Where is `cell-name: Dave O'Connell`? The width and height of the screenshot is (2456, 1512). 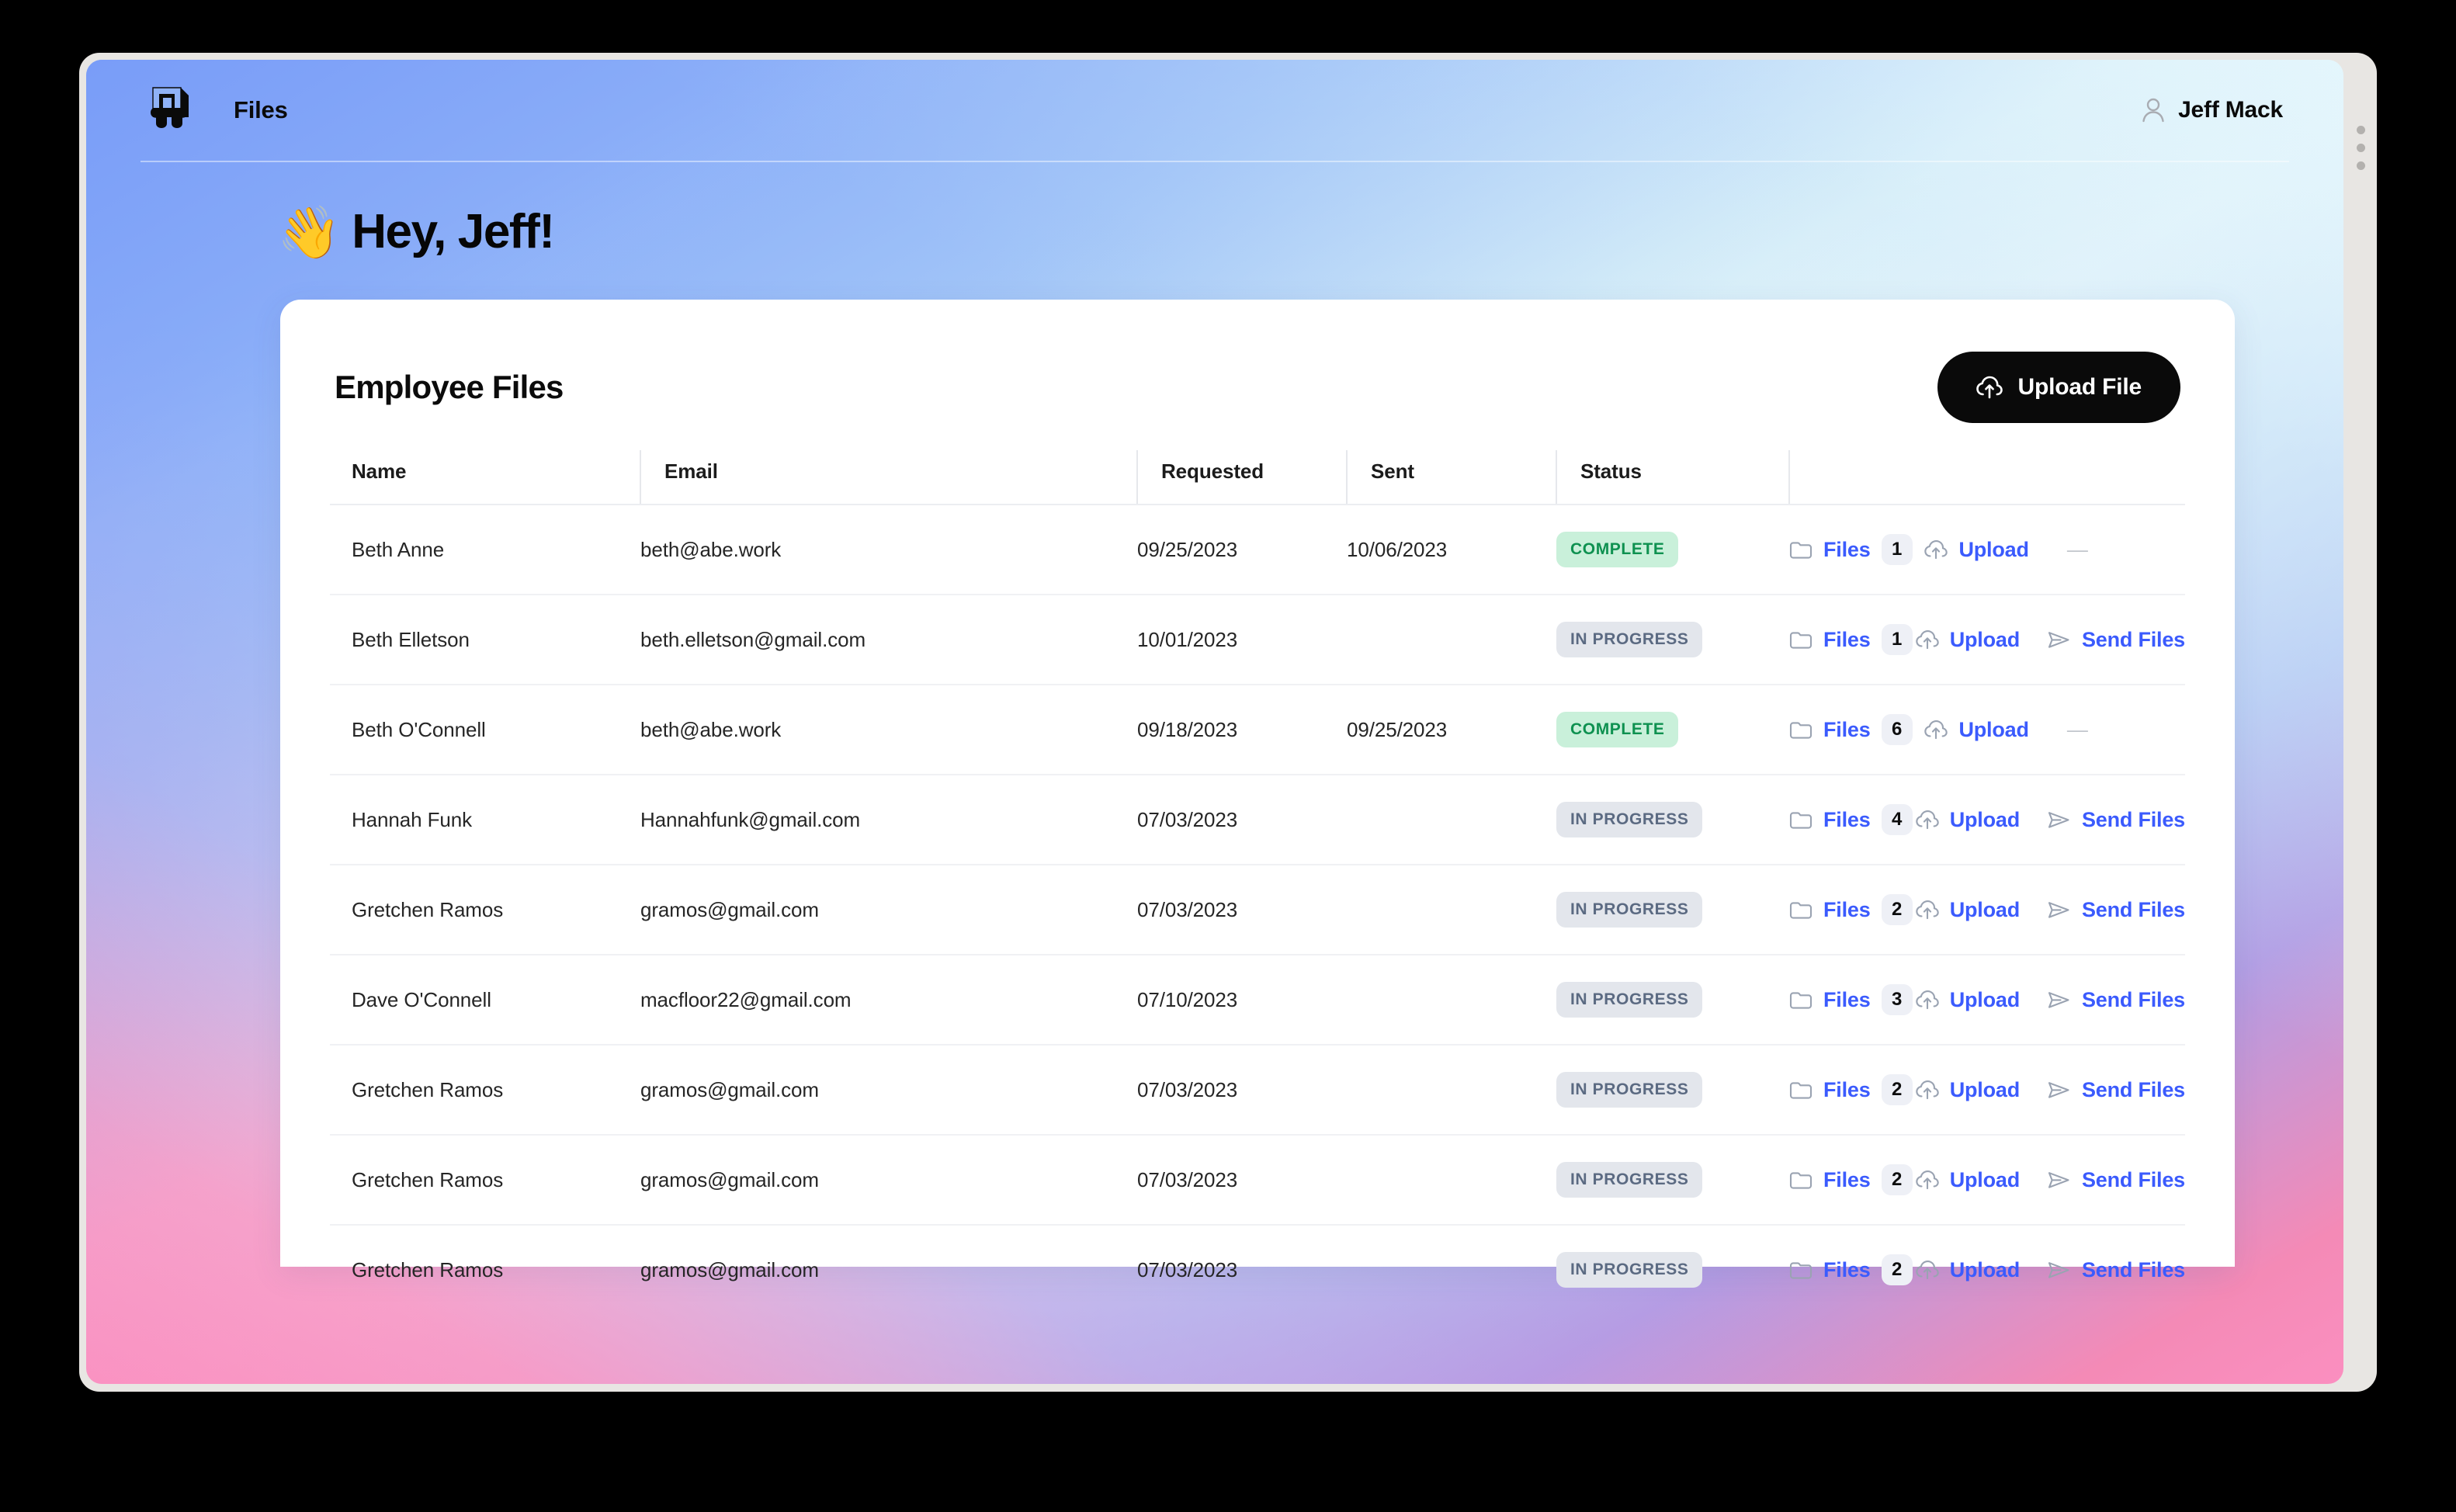 cell-name: Dave O'Connell is located at coordinates (485, 1000).